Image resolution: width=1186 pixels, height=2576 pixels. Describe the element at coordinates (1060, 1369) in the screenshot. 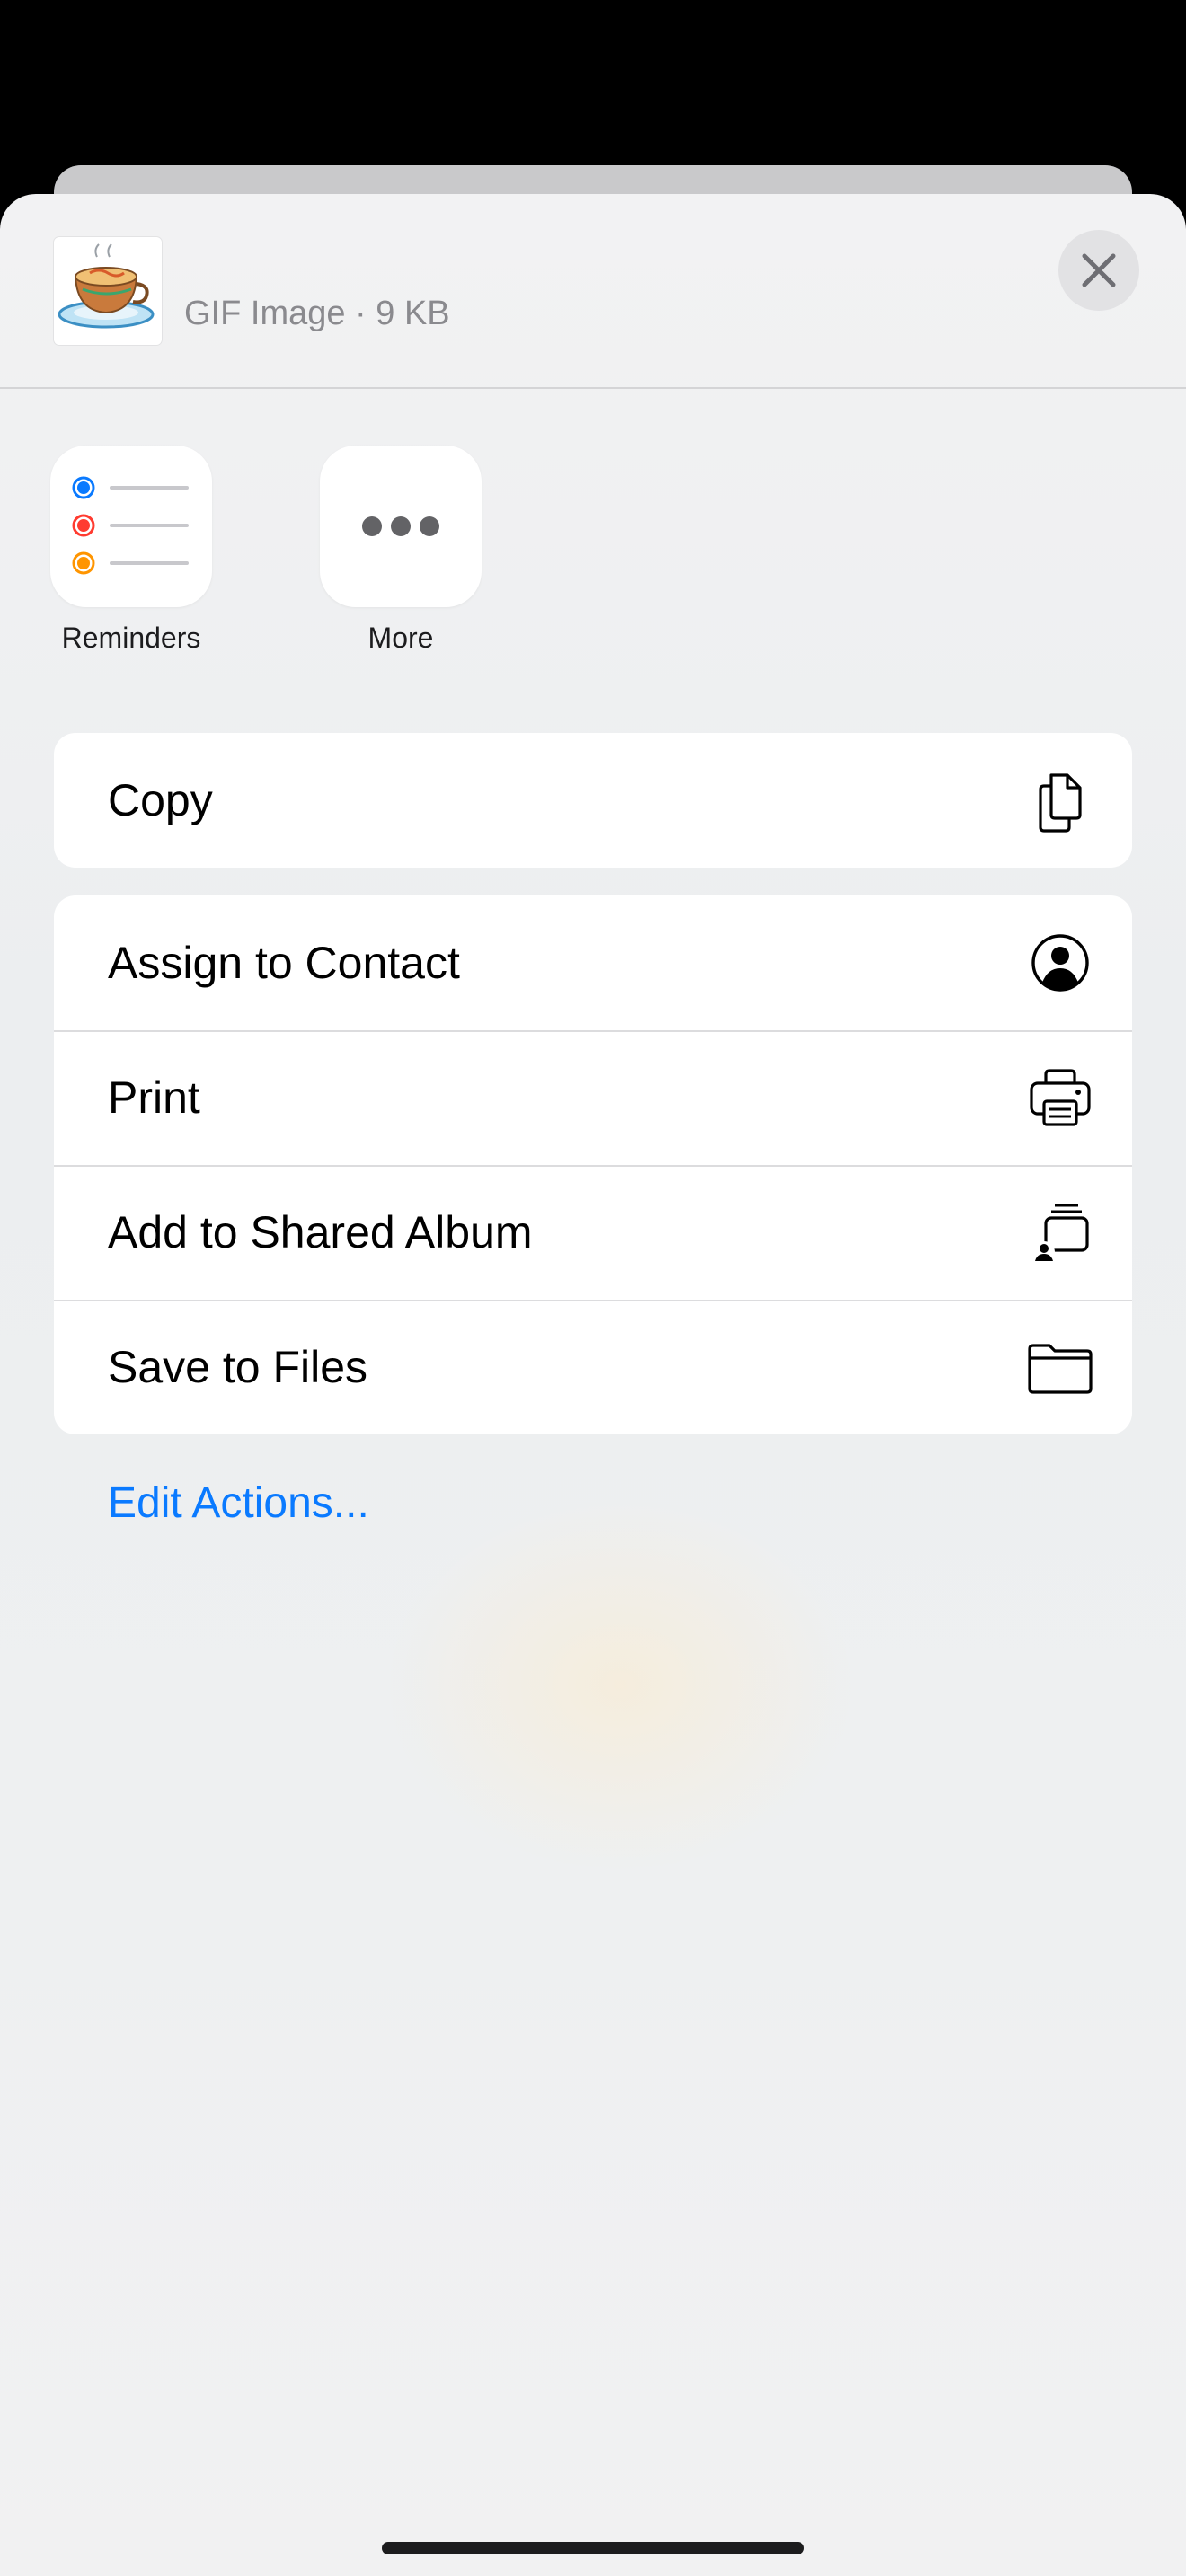

I see `folder-icon` at that location.